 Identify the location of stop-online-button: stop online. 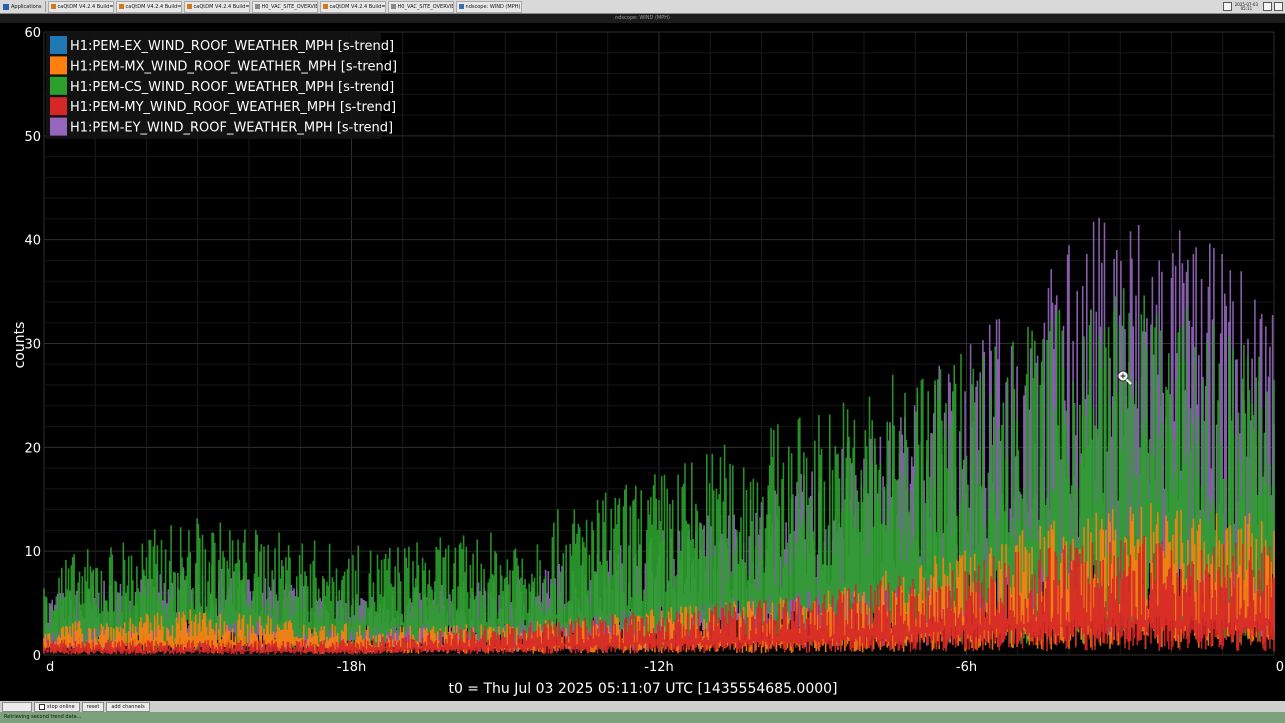
(57, 706).